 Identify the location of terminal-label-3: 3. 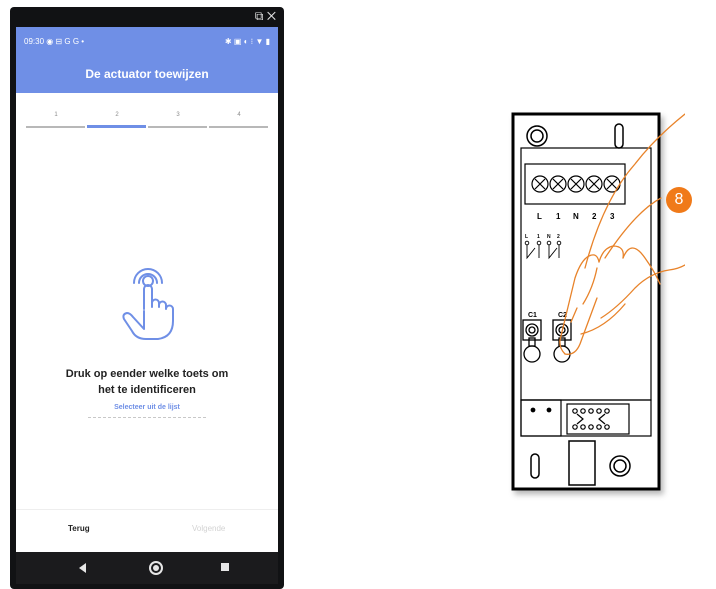
(612, 216).